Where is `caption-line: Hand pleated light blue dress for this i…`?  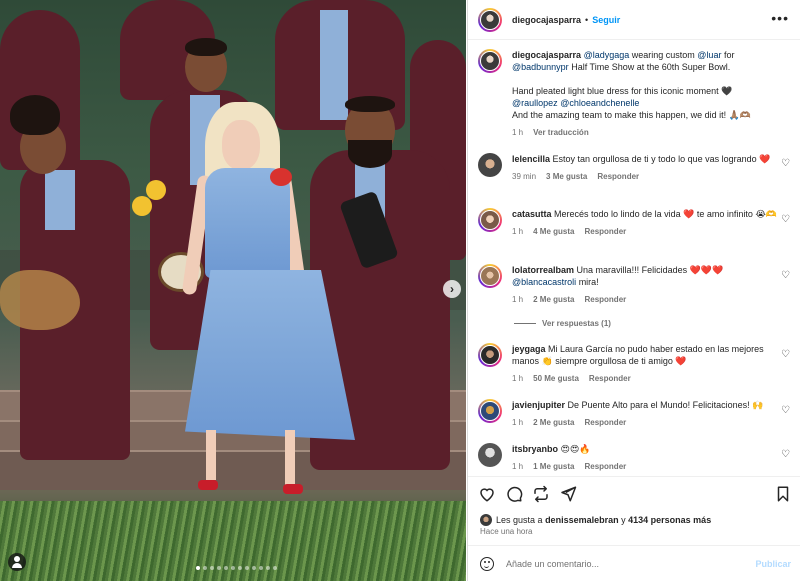
caption-line: Hand pleated light blue dress for this i… is located at coordinates (622, 91).